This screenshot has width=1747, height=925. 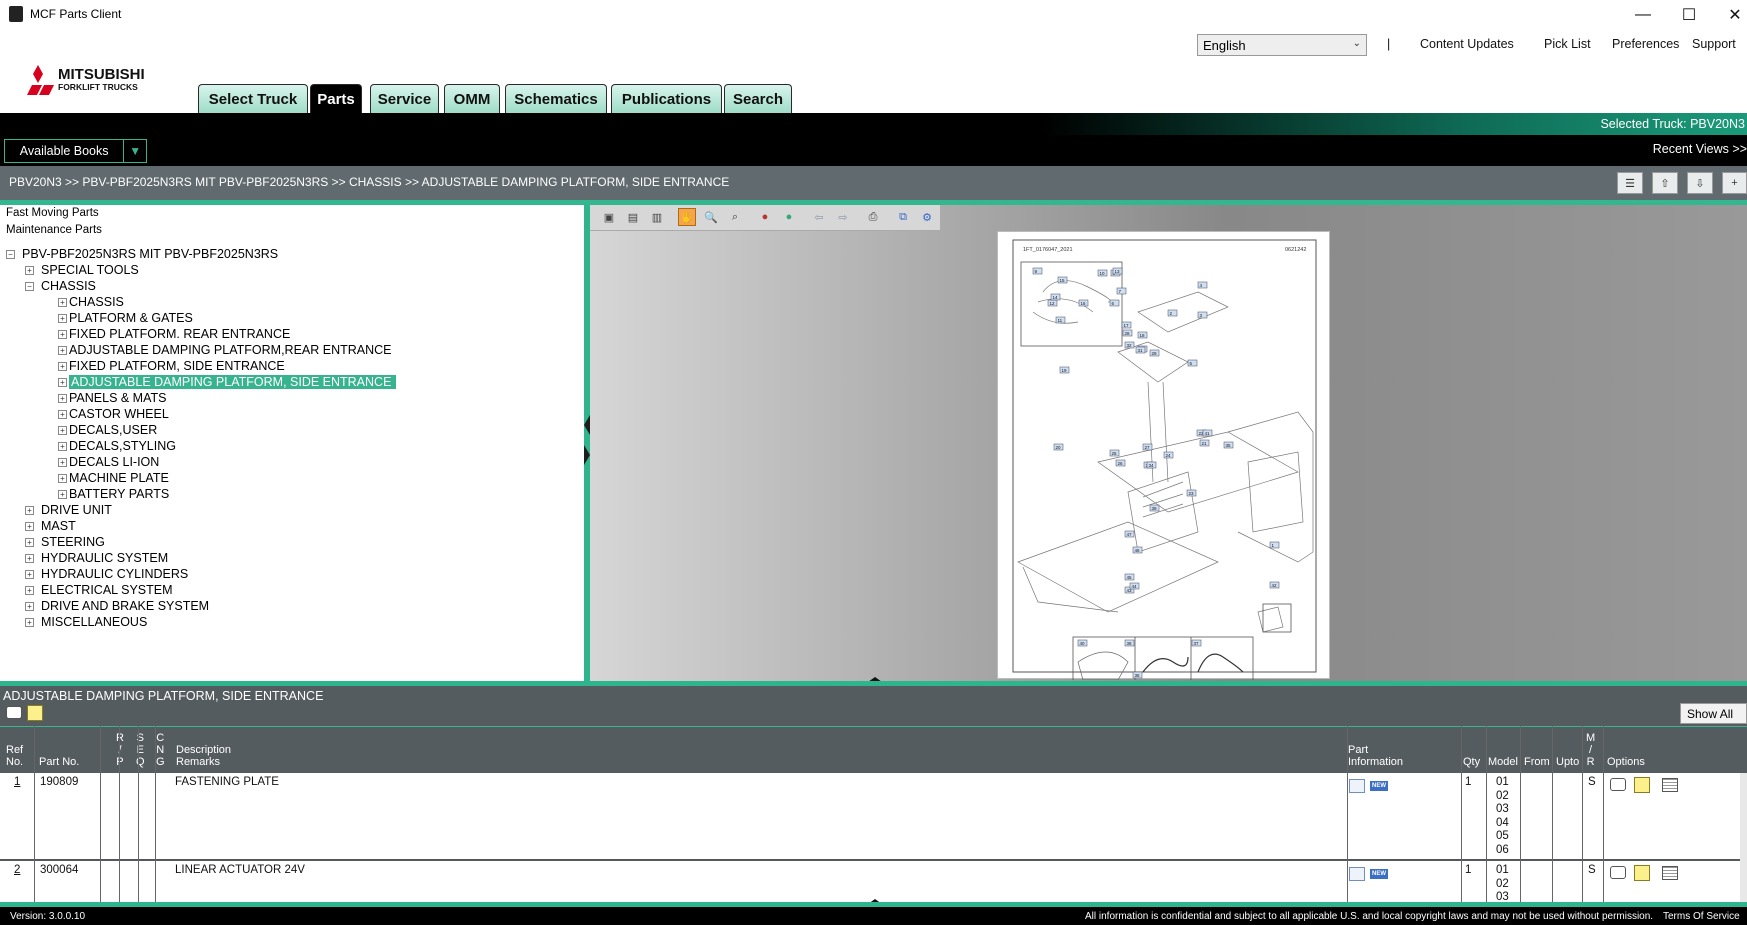 I want to click on callout-number: 27, so click(x=1148, y=447).